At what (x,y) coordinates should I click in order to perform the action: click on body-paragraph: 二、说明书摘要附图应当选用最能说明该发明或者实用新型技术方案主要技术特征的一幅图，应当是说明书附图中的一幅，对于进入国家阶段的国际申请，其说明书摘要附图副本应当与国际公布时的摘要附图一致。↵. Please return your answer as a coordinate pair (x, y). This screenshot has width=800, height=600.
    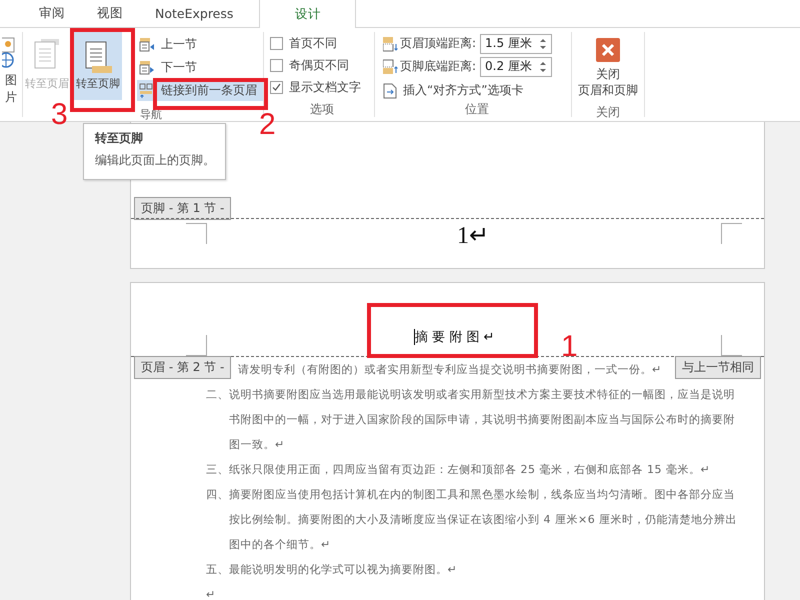
    Looking at the image, I should click on (471, 420).